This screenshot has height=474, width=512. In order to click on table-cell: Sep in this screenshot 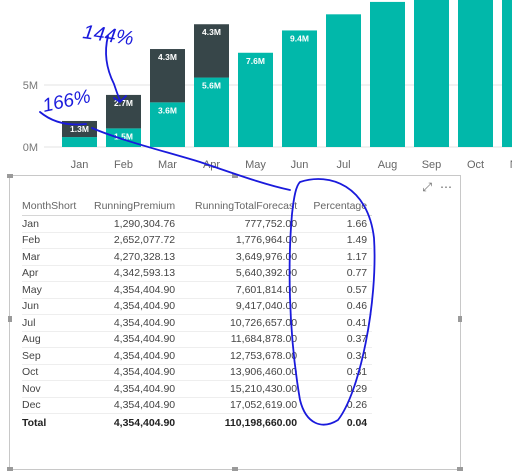, I will do `click(55, 356)`.